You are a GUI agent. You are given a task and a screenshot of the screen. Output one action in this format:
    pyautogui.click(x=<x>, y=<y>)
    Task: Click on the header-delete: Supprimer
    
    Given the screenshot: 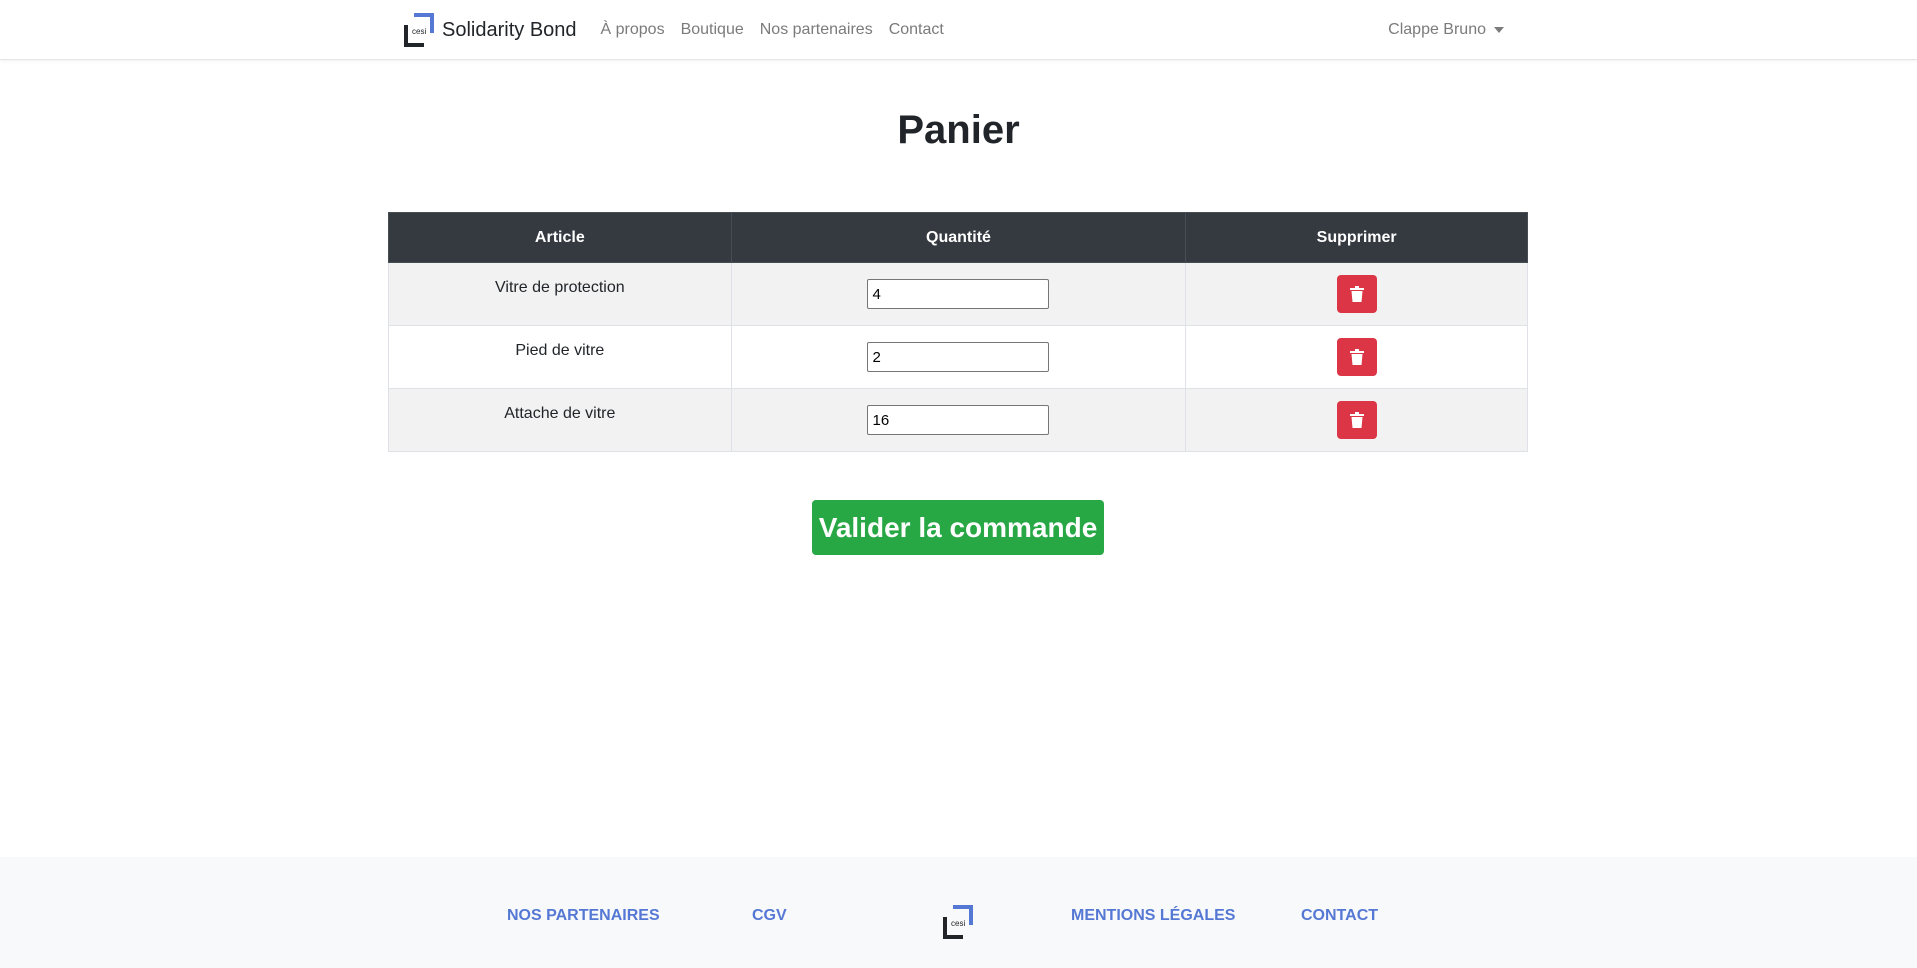 What is the action you would take?
    pyautogui.click(x=1356, y=237)
    